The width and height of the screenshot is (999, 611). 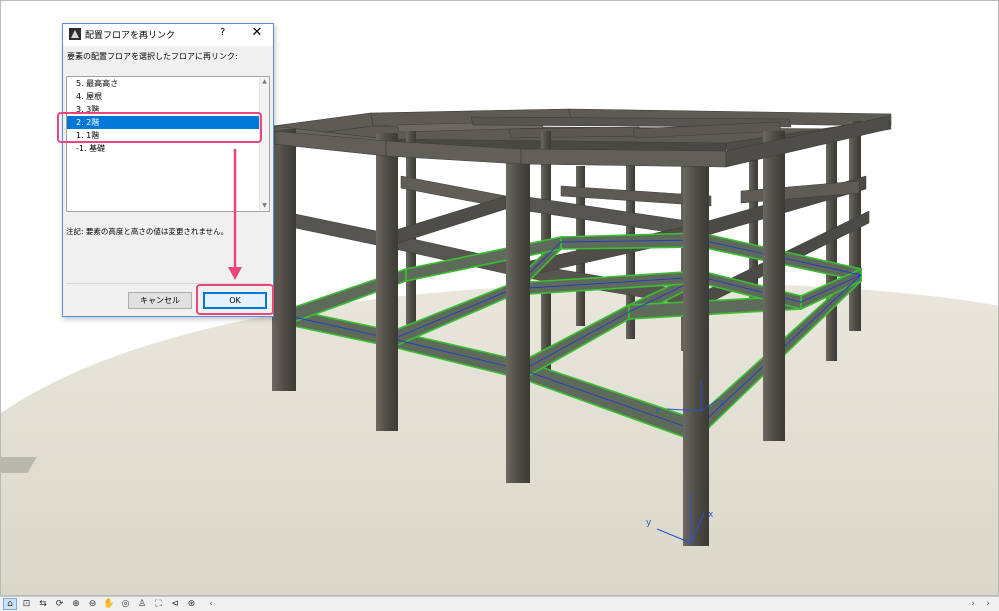 What do you see at coordinates (93, 604) in the screenshot?
I see `zoom-out-icon: ⊖` at bounding box center [93, 604].